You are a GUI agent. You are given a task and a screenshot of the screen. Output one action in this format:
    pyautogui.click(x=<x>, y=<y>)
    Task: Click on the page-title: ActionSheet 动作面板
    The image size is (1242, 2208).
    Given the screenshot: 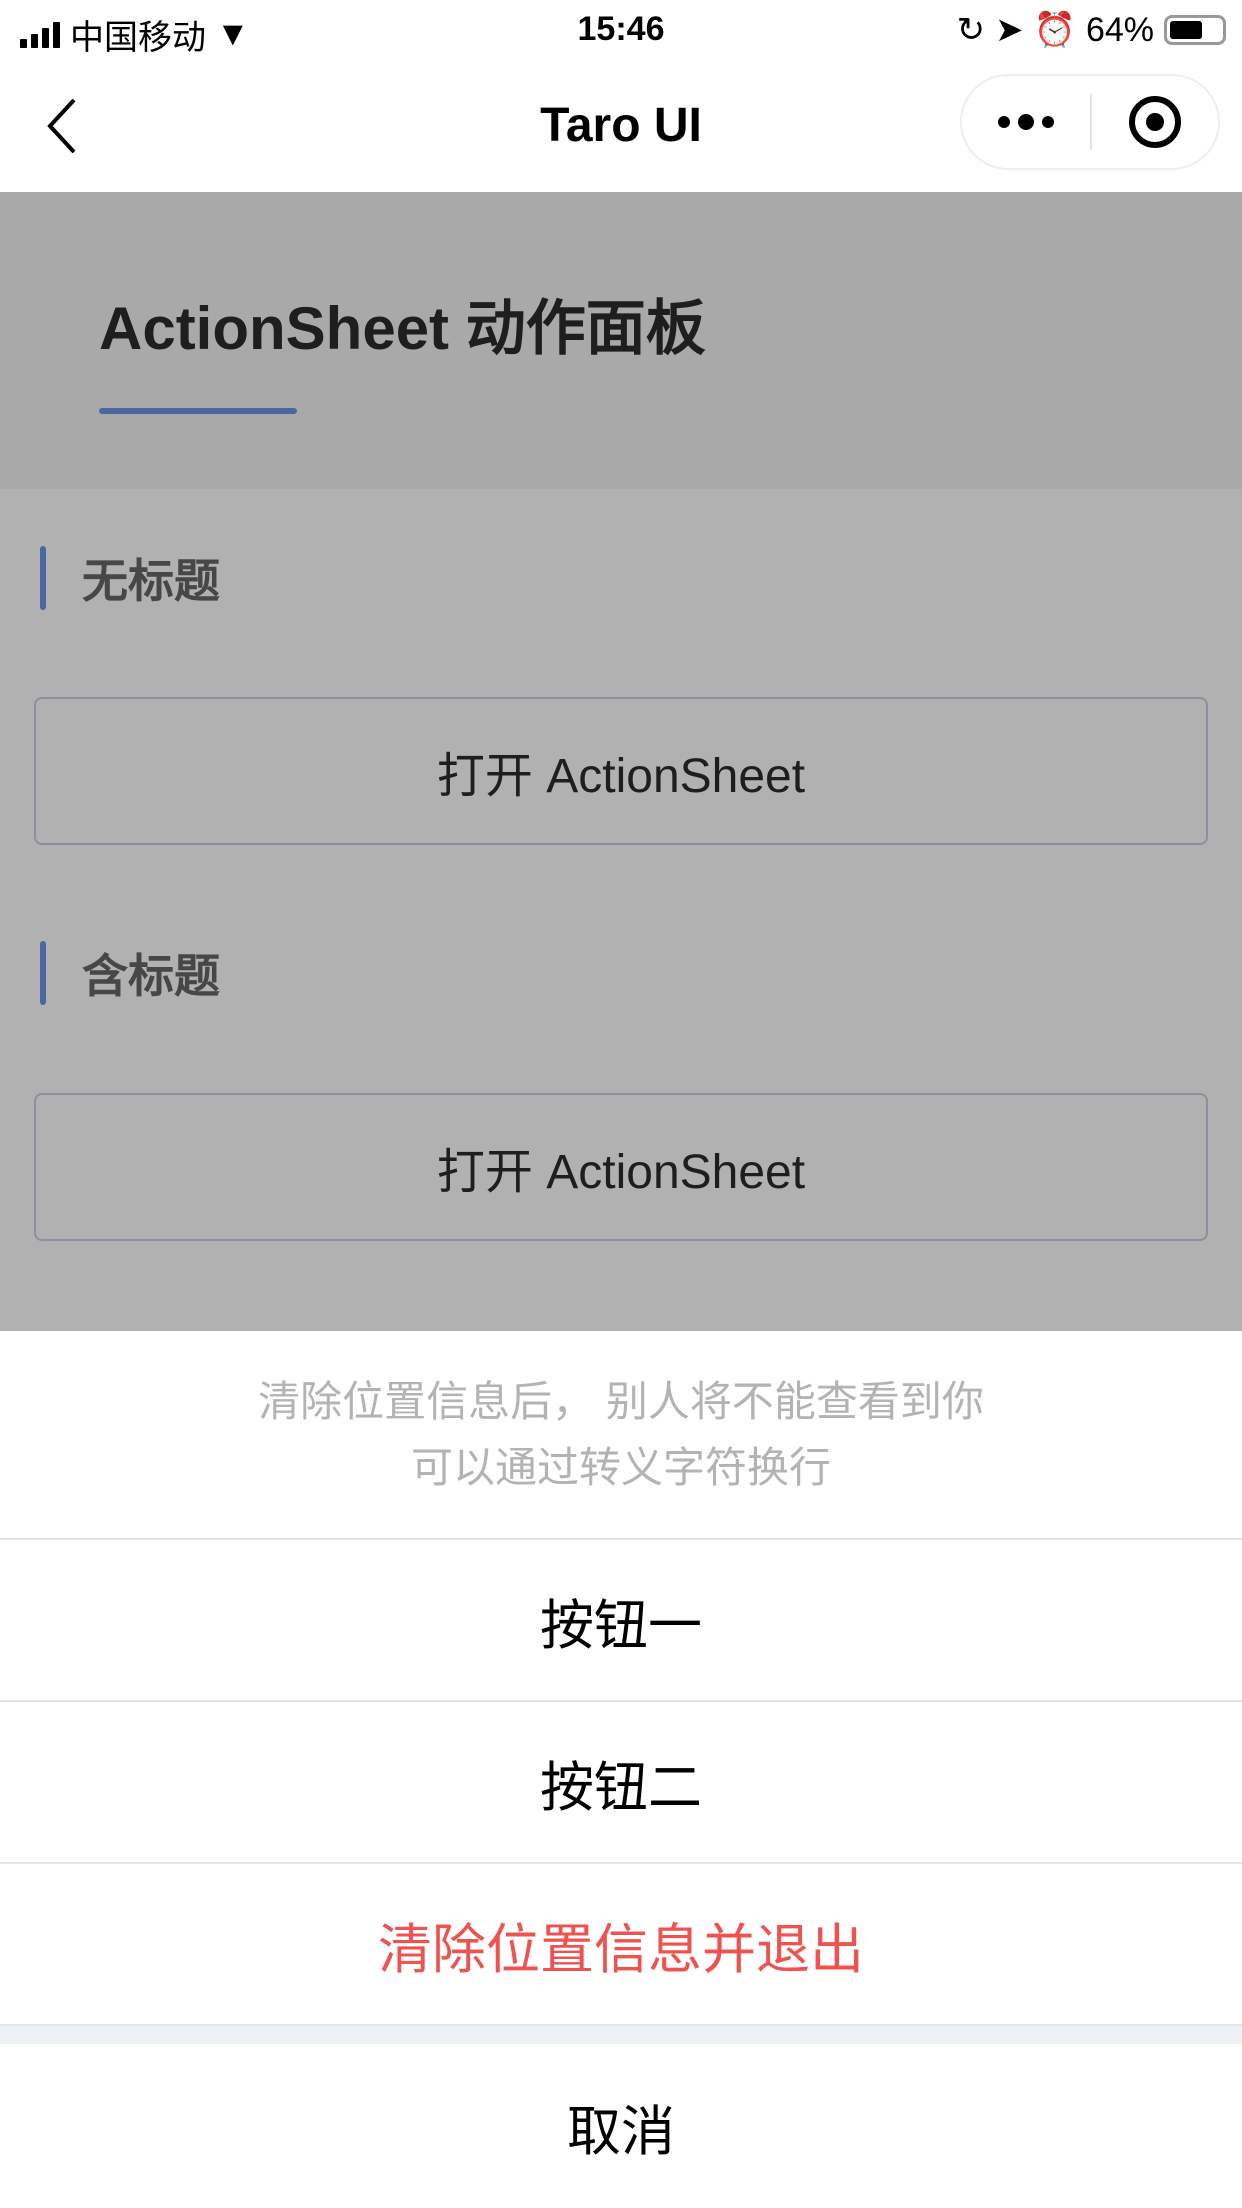 What is the action you would take?
    pyautogui.click(x=402, y=328)
    